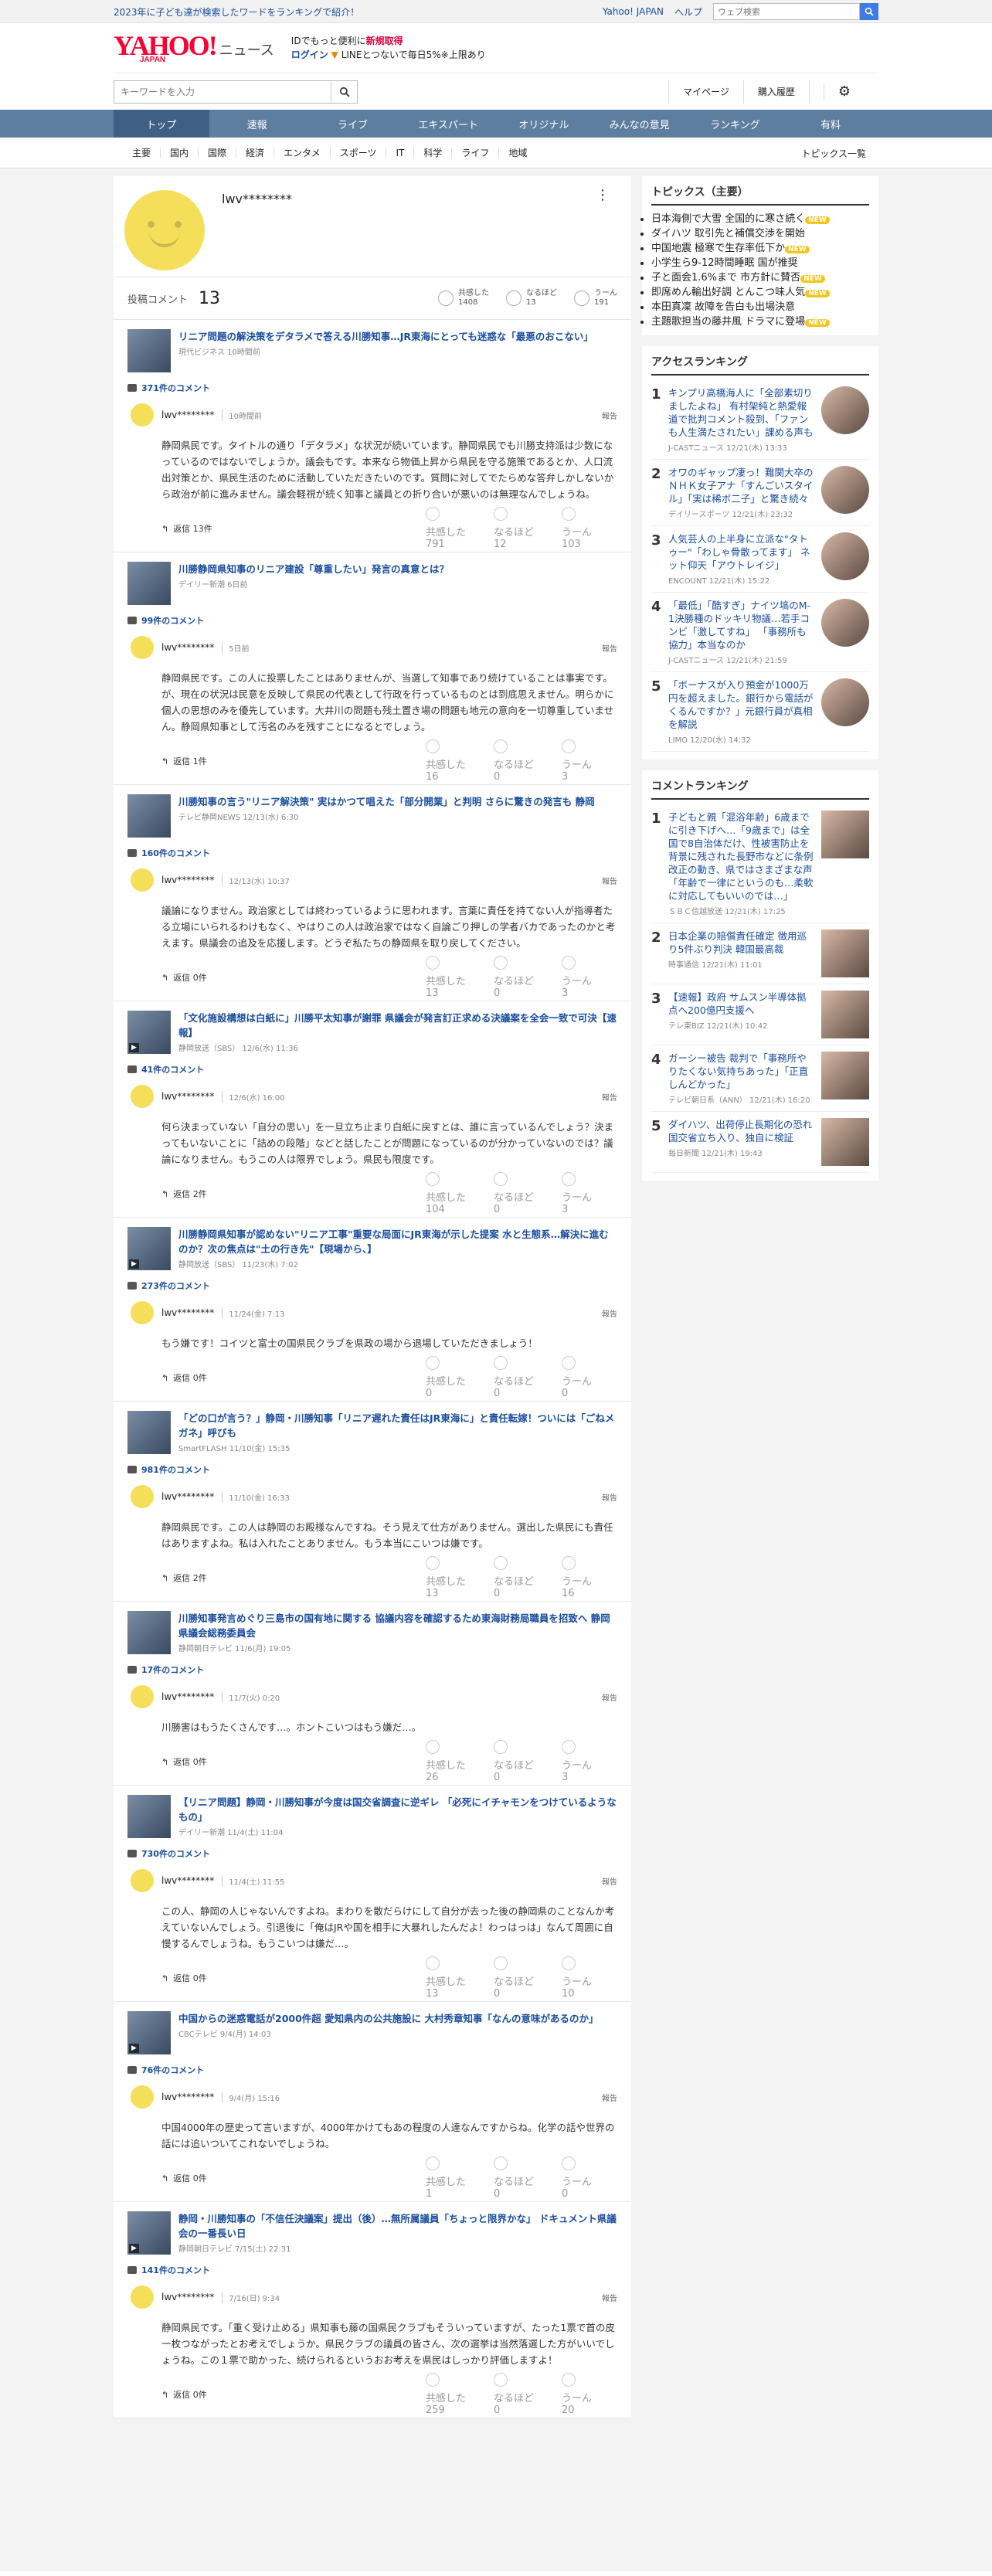 The width and height of the screenshot is (992, 2576). What do you see at coordinates (372, 1670) in the screenshot?
I see `comment-count-link: 17件のコメント` at bounding box center [372, 1670].